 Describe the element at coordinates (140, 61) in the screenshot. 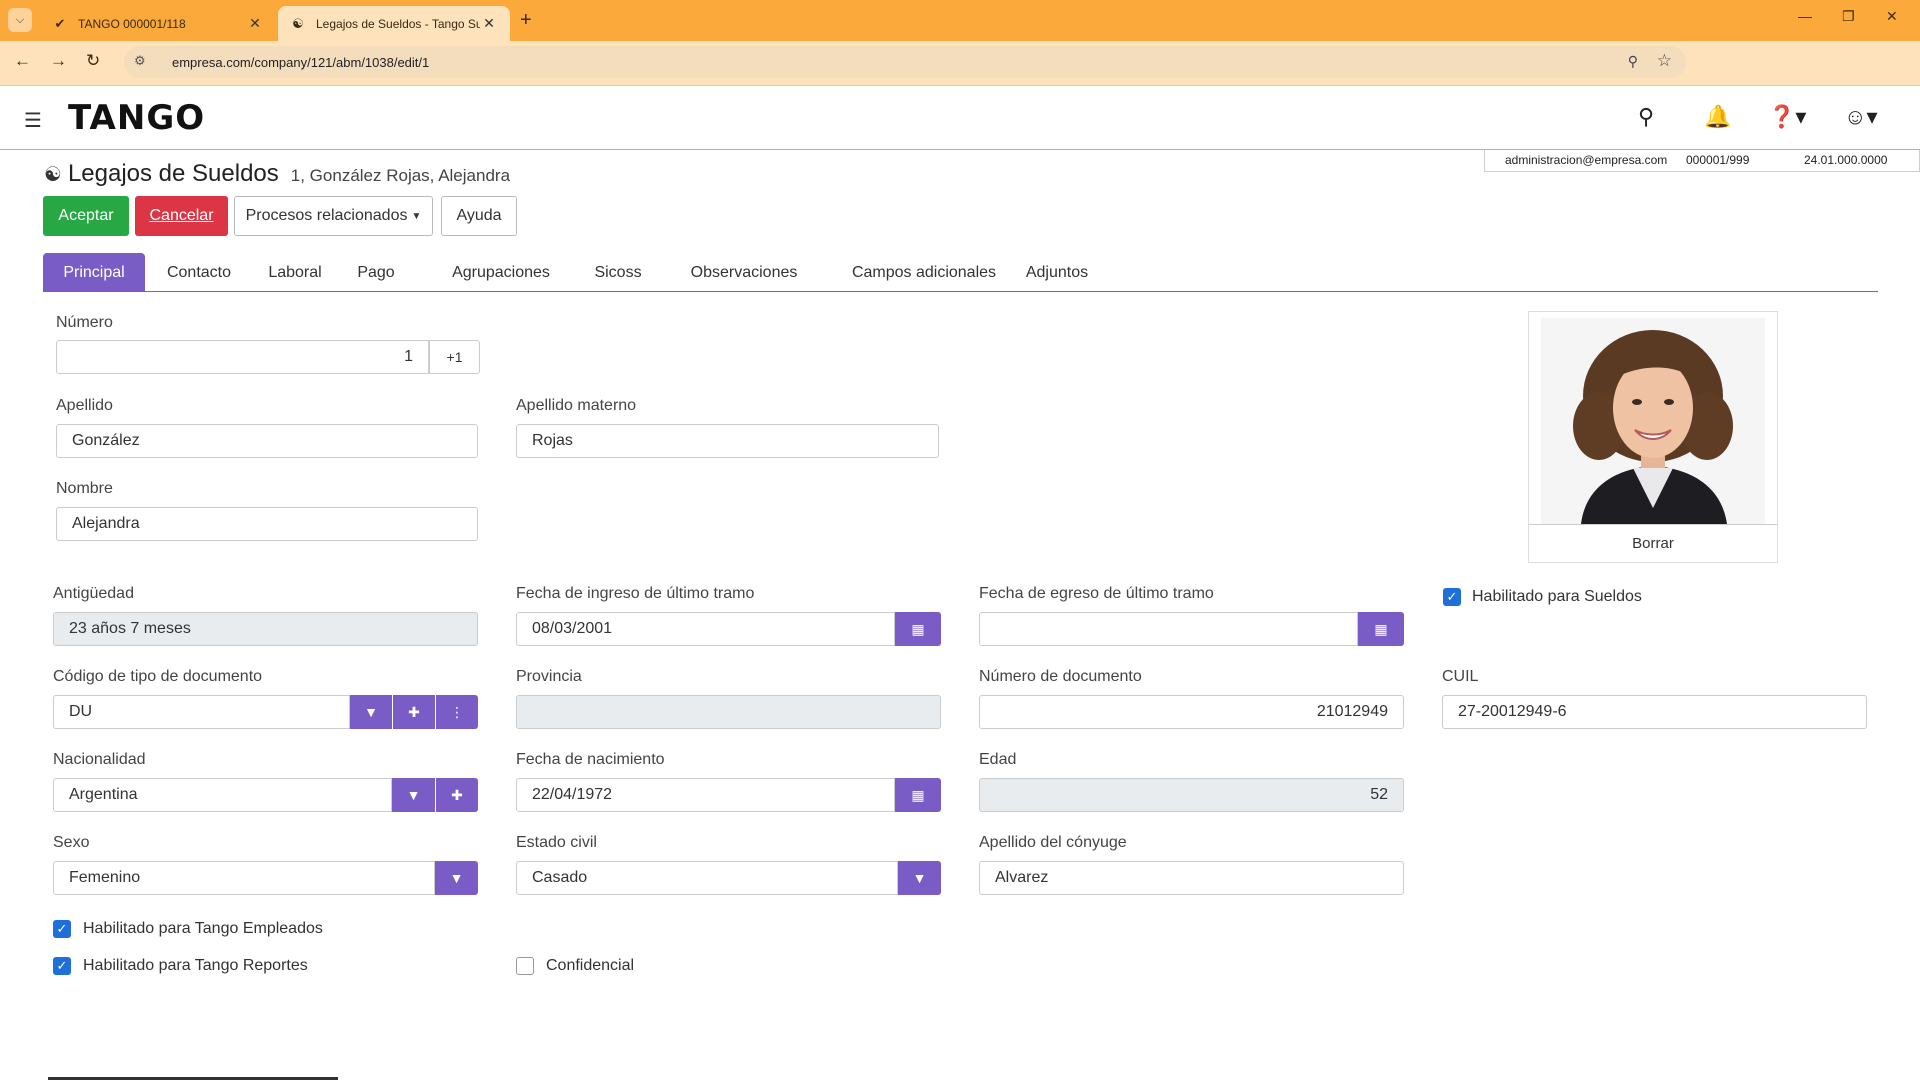

I see `site-settings-icon: ⚙` at that location.